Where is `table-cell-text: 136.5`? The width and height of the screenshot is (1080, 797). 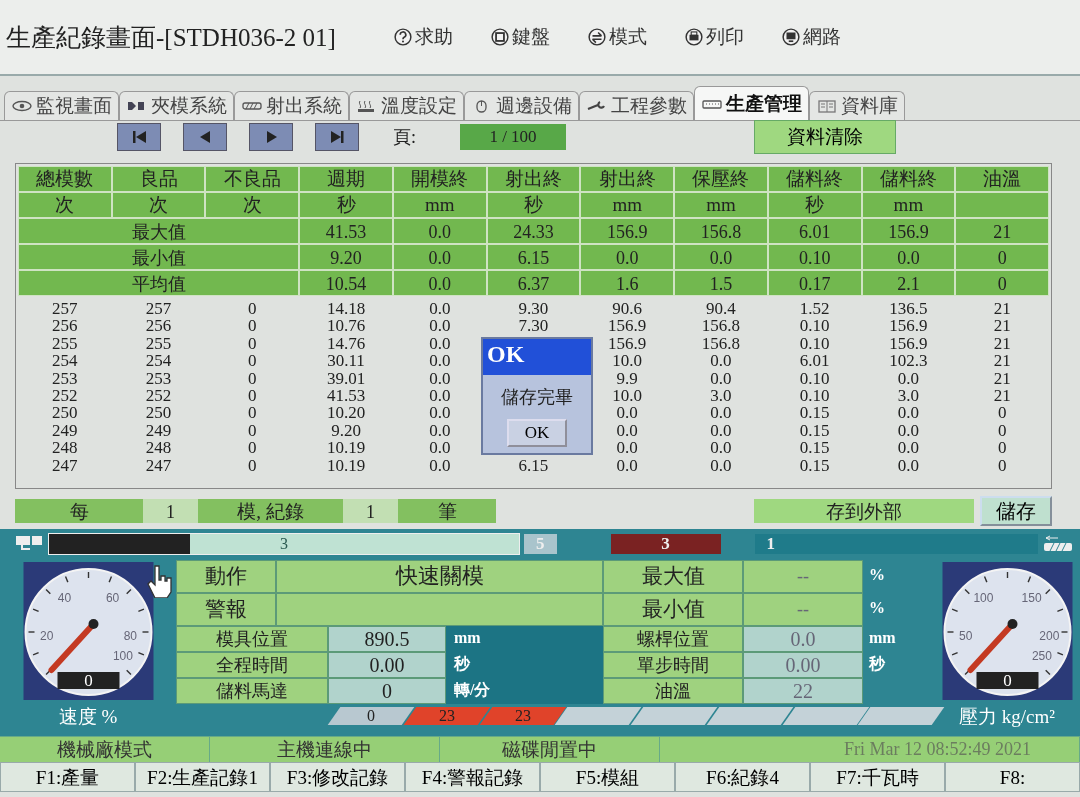
table-cell-text: 136.5 is located at coordinates (908, 309).